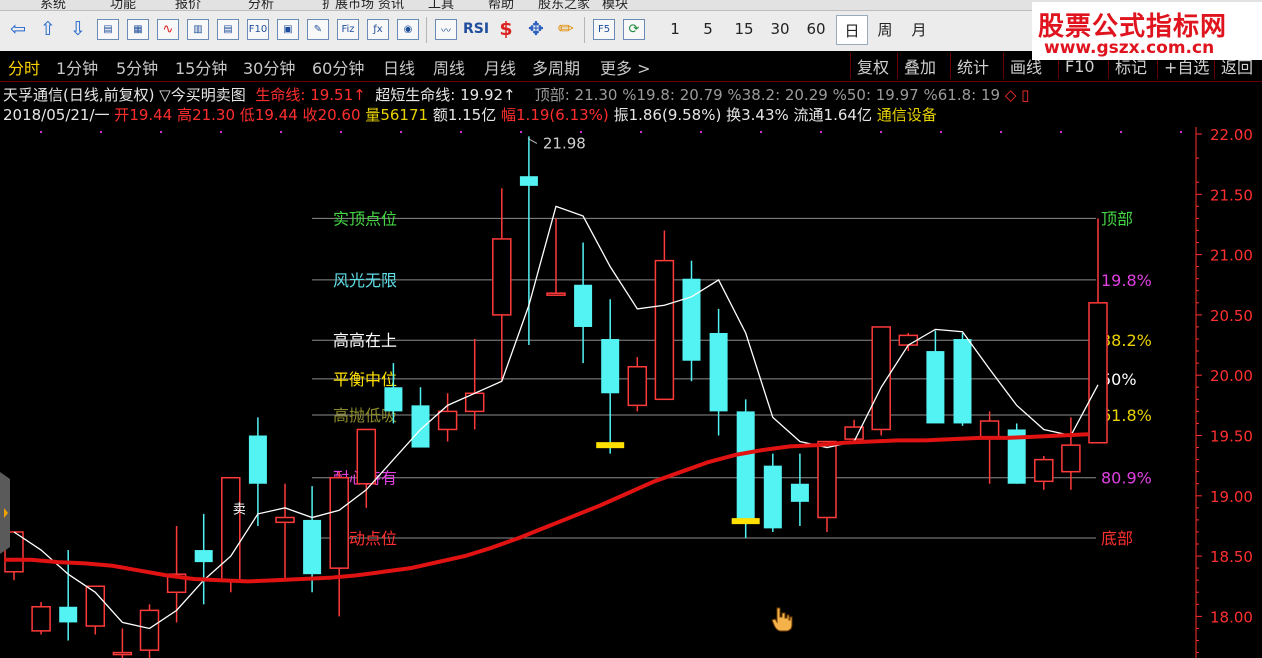 Image resolution: width=1262 pixels, height=658 pixels. I want to click on expand-diamond-icon: ◇, so click(1011, 95).